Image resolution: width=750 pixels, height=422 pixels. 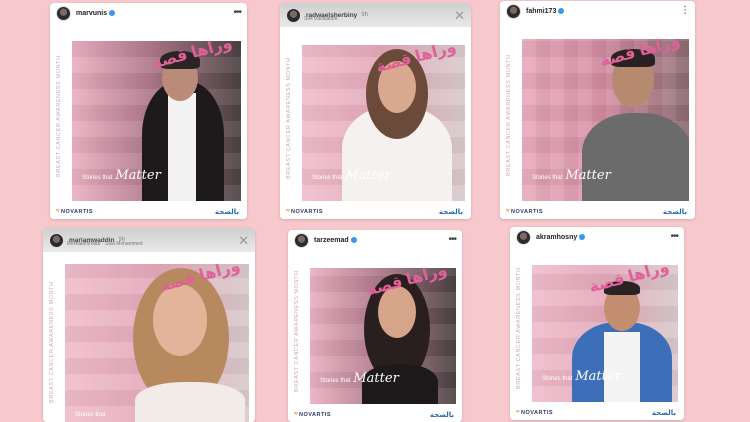 What do you see at coordinates (556, 237) in the screenshot?
I see `username: akramhosny` at bounding box center [556, 237].